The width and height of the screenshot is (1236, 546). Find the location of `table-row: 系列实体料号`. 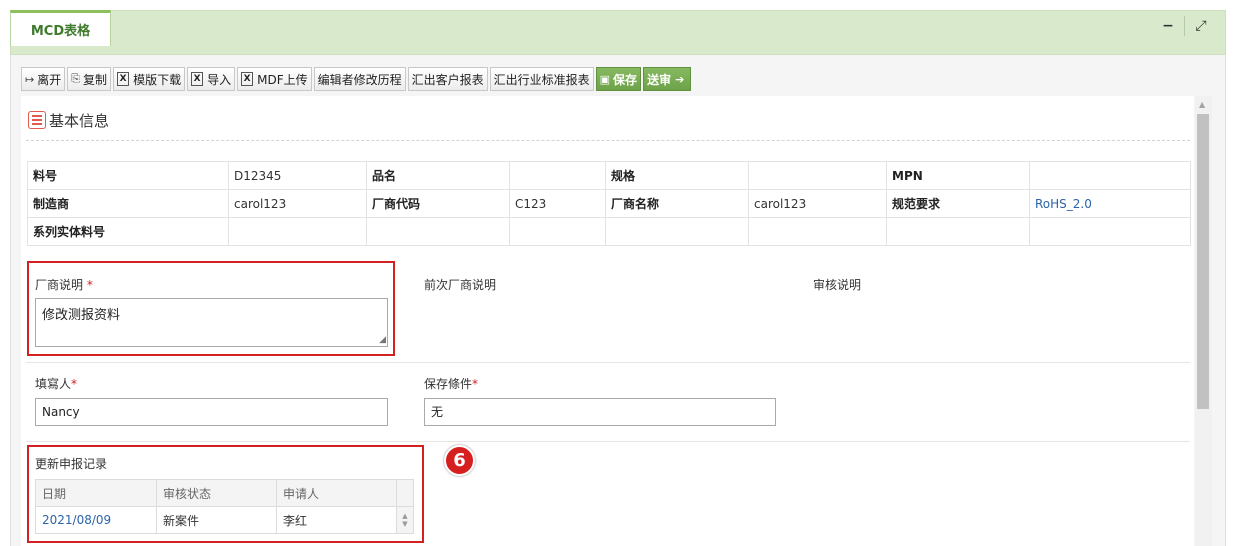

table-row: 系列实体料号 is located at coordinates (609, 231).